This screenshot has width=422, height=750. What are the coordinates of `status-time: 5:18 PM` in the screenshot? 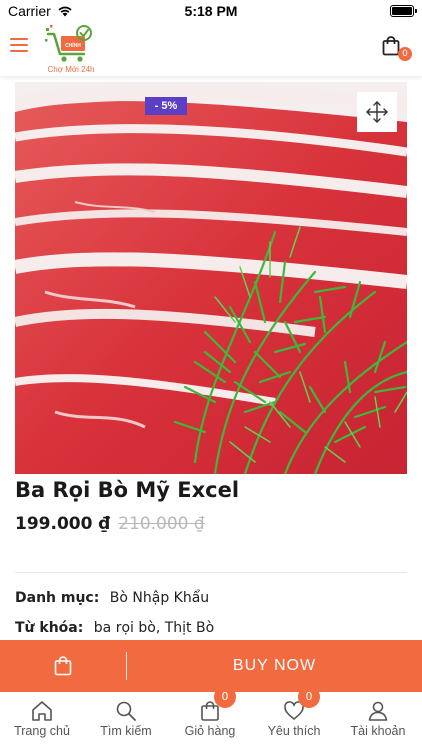 It's located at (211, 11).